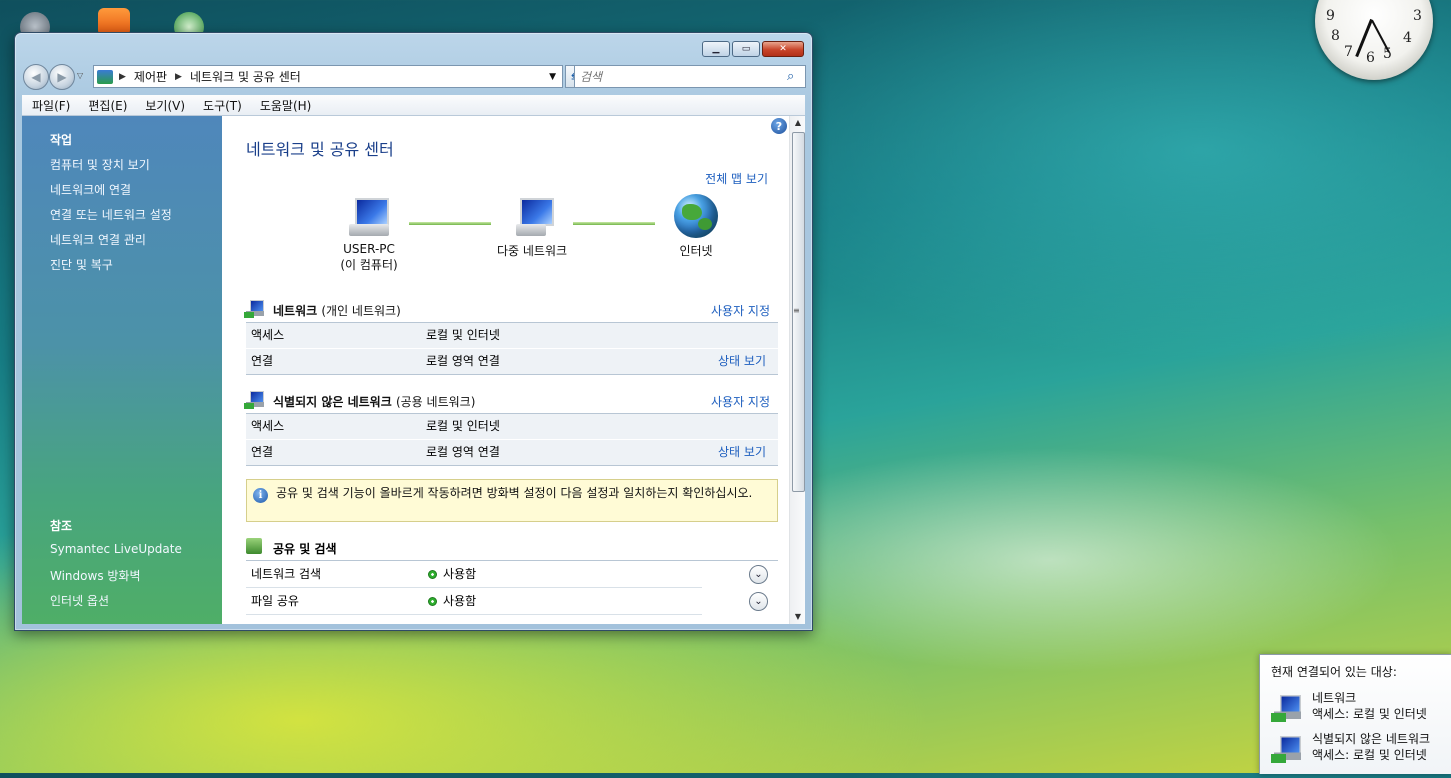  What do you see at coordinates (507, 310) in the screenshot?
I see `network-header: 네트워크 (개인 네트워크) 사용자 지정` at bounding box center [507, 310].